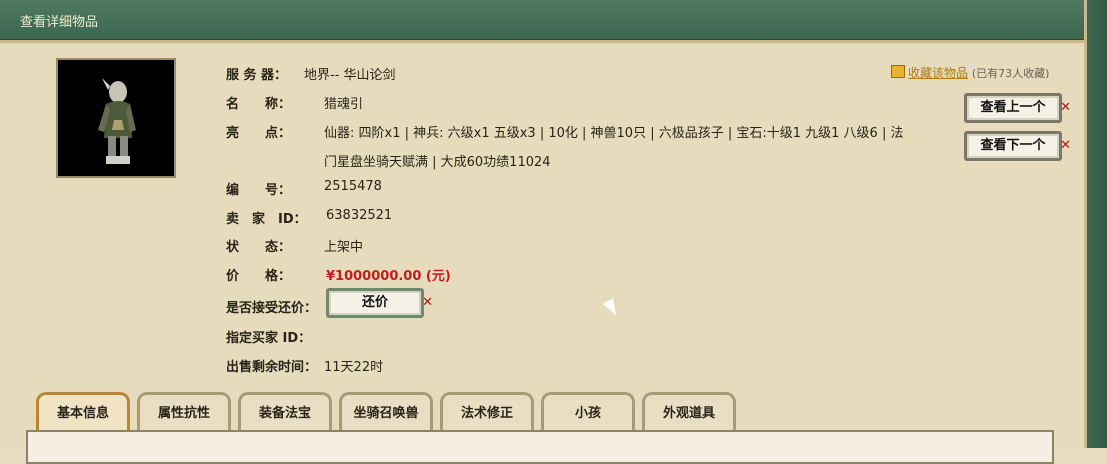  What do you see at coordinates (588, 412) in the screenshot?
I see `tab-children: 小孩` at bounding box center [588, 412].